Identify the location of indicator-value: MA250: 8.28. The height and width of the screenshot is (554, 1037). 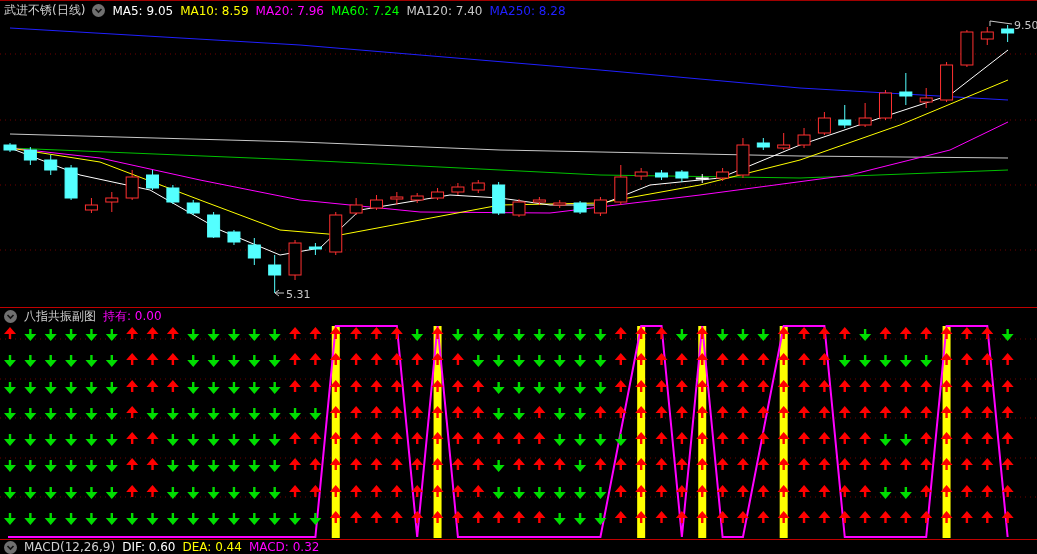
(527, 10).